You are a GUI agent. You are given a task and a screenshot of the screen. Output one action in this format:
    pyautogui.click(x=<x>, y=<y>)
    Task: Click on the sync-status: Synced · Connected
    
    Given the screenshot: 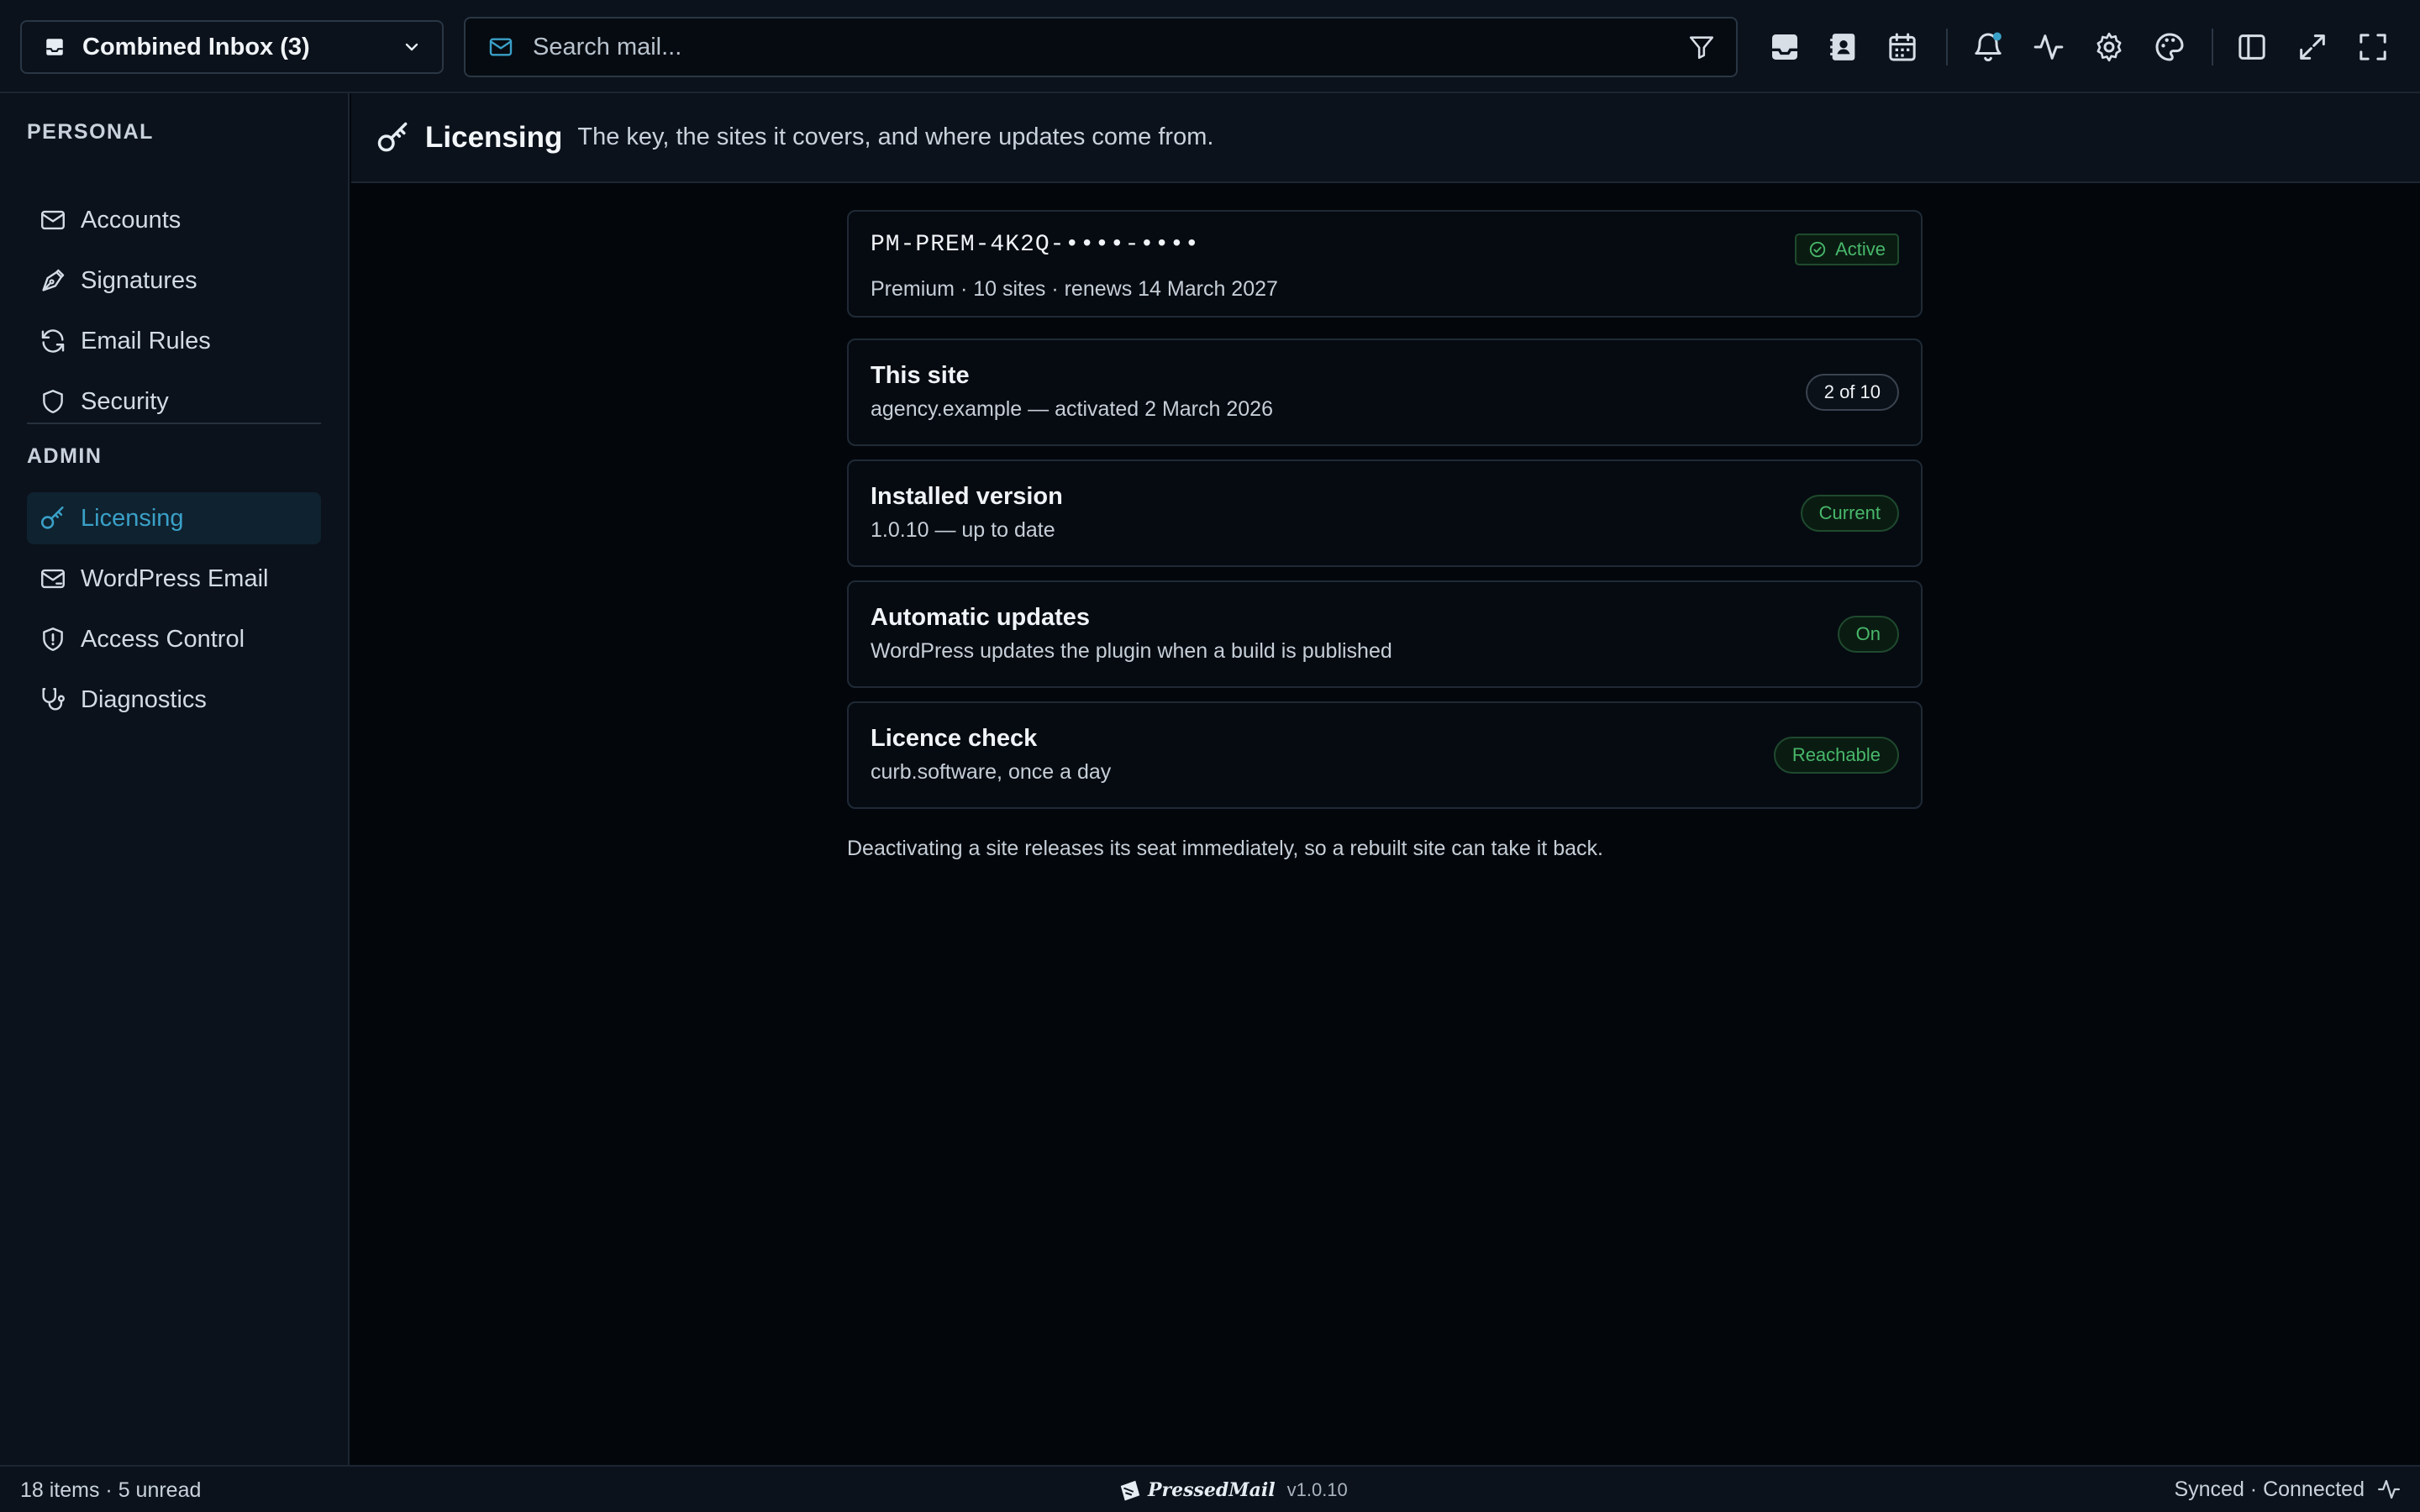 What is the action you would take?
    pyautogui.click(x=2288, y=1489)
    